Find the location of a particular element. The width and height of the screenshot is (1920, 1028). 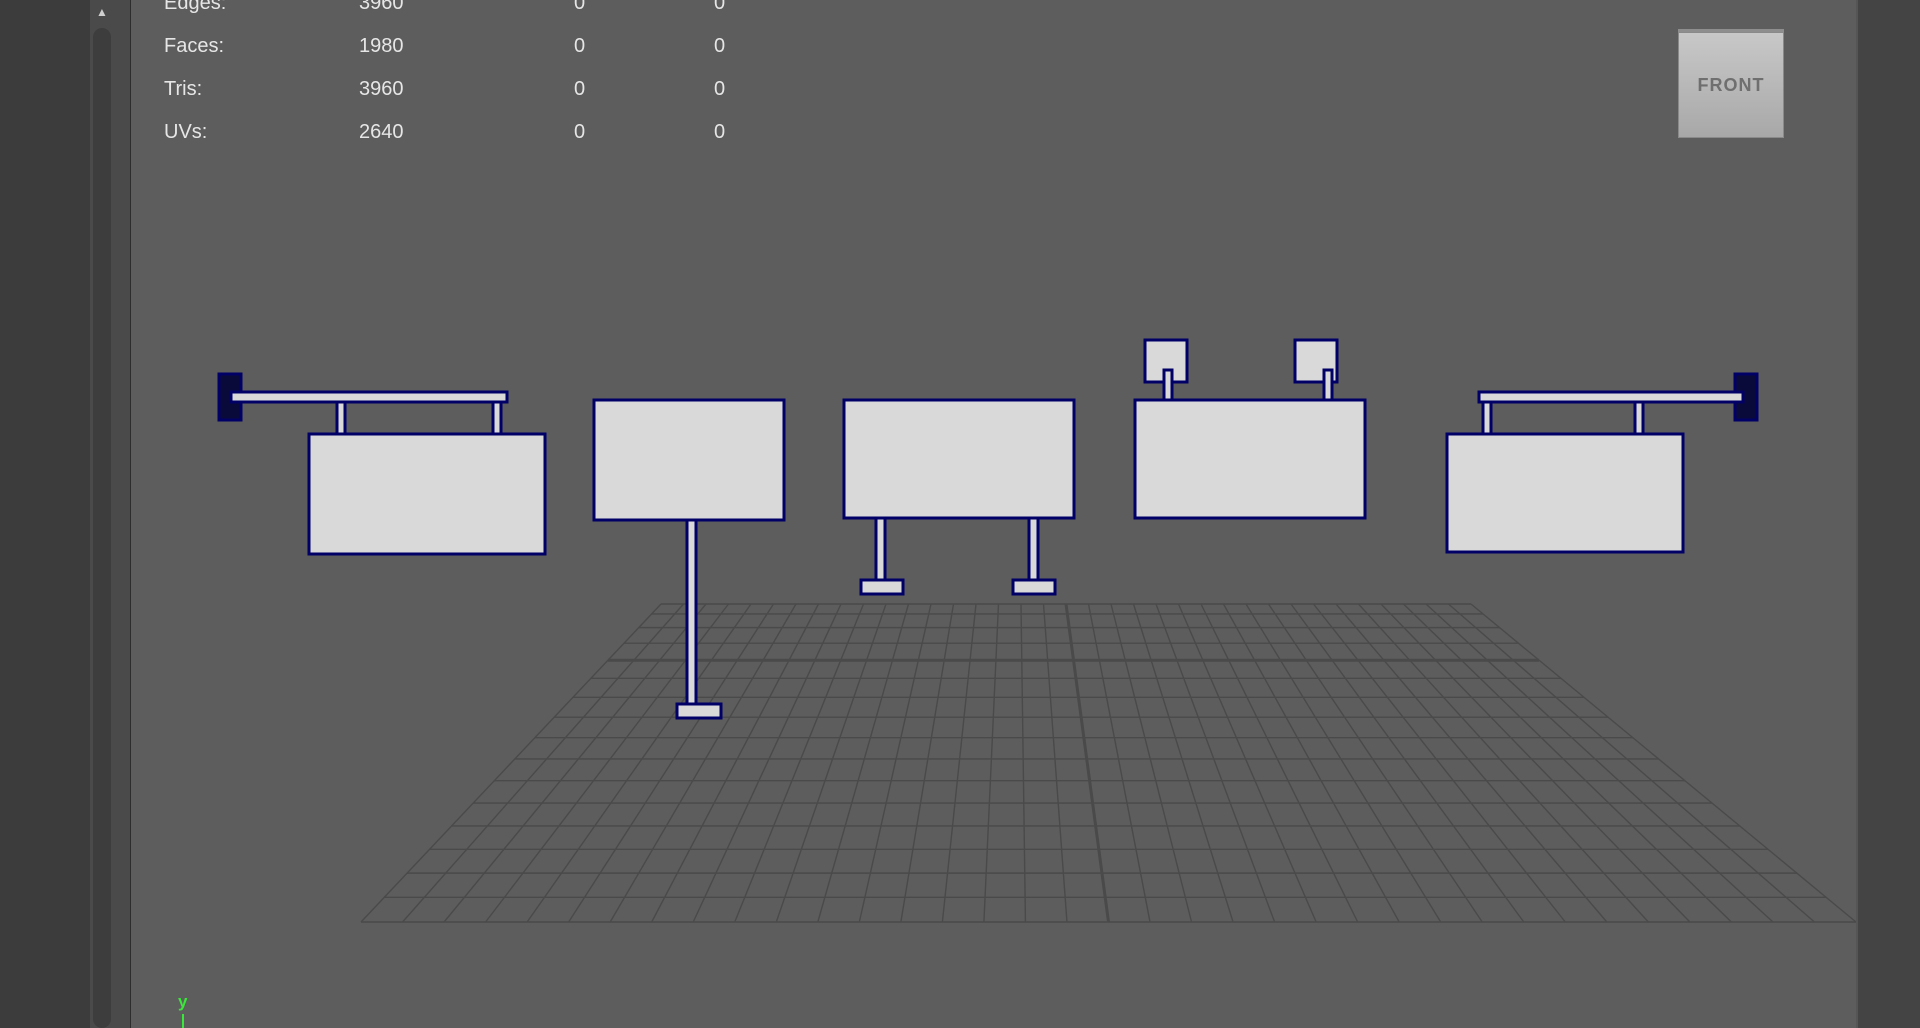

axis-y-label: y is located at coordinates (183, 1001).